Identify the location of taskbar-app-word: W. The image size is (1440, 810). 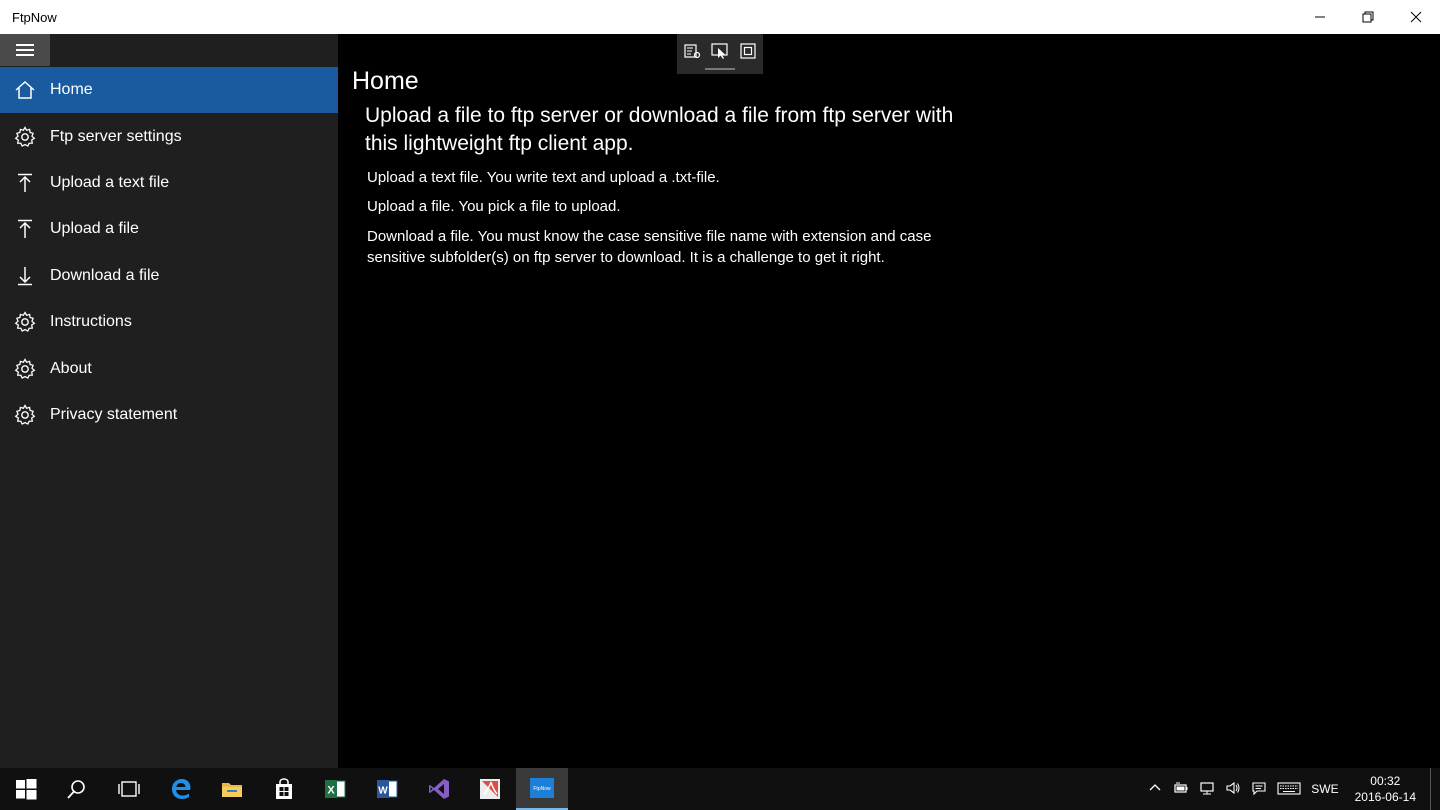
(387, 789).